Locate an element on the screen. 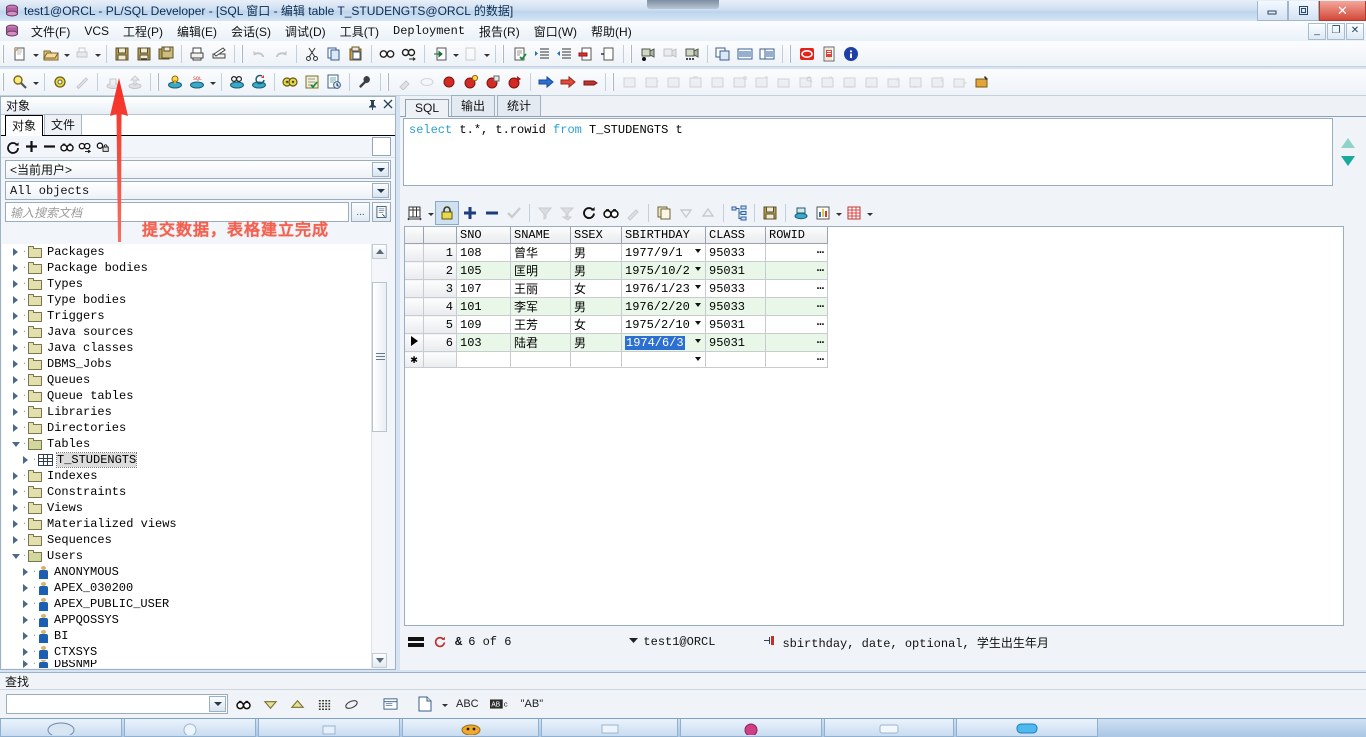 The width and height of the screenshot is (1366, 737). obj7-icon is located at coordinates (762, 82).